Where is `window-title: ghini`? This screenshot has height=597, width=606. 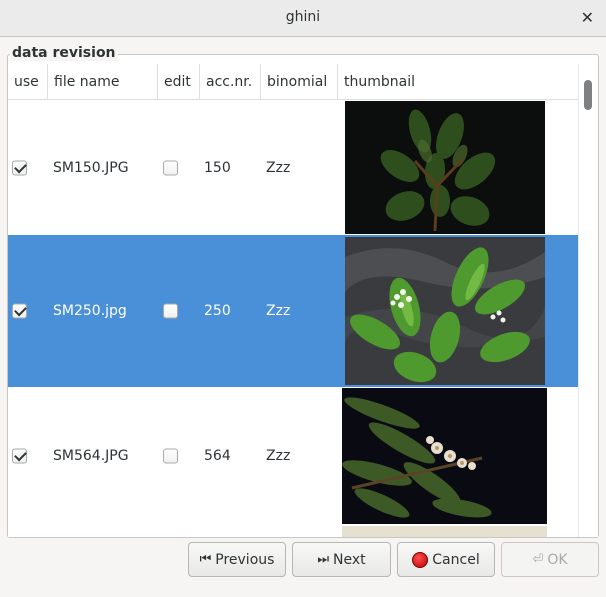 window-title: ghini is located at coordinates (303, 17).